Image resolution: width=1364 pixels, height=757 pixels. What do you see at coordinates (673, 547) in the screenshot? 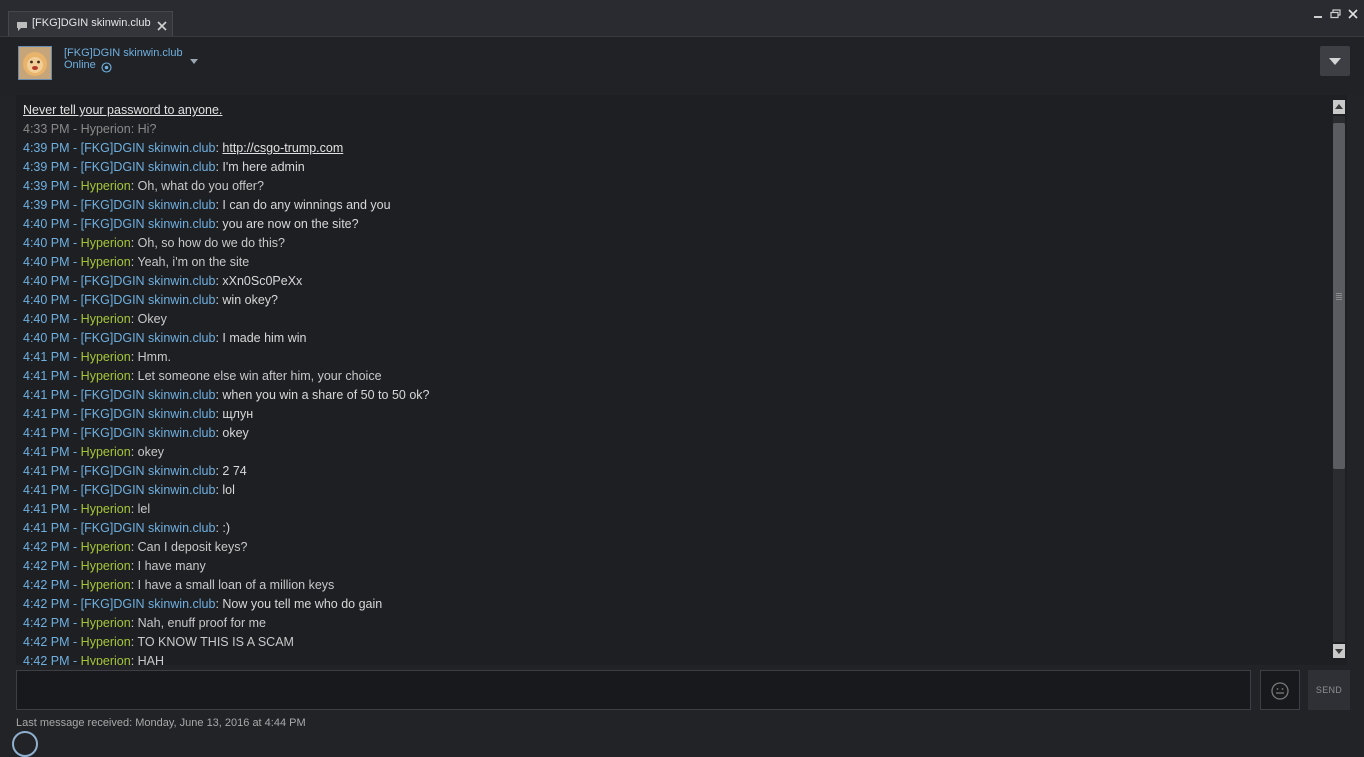
I see `chat-message: 4:42 PM - Hyperion: Can I deposit keys?` at bounding box center [673, 547].